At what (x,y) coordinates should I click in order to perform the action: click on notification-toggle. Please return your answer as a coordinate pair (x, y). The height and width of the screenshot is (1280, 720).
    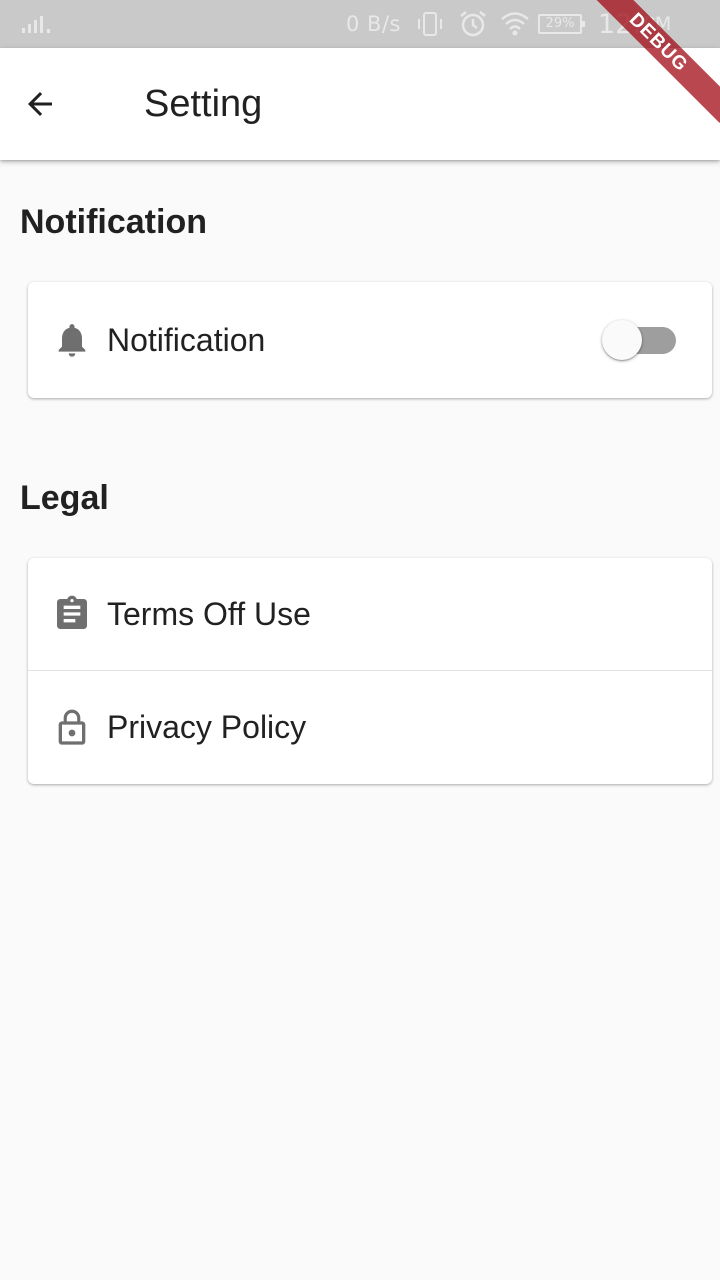
    Looking at the image, I should click on (639, 340).